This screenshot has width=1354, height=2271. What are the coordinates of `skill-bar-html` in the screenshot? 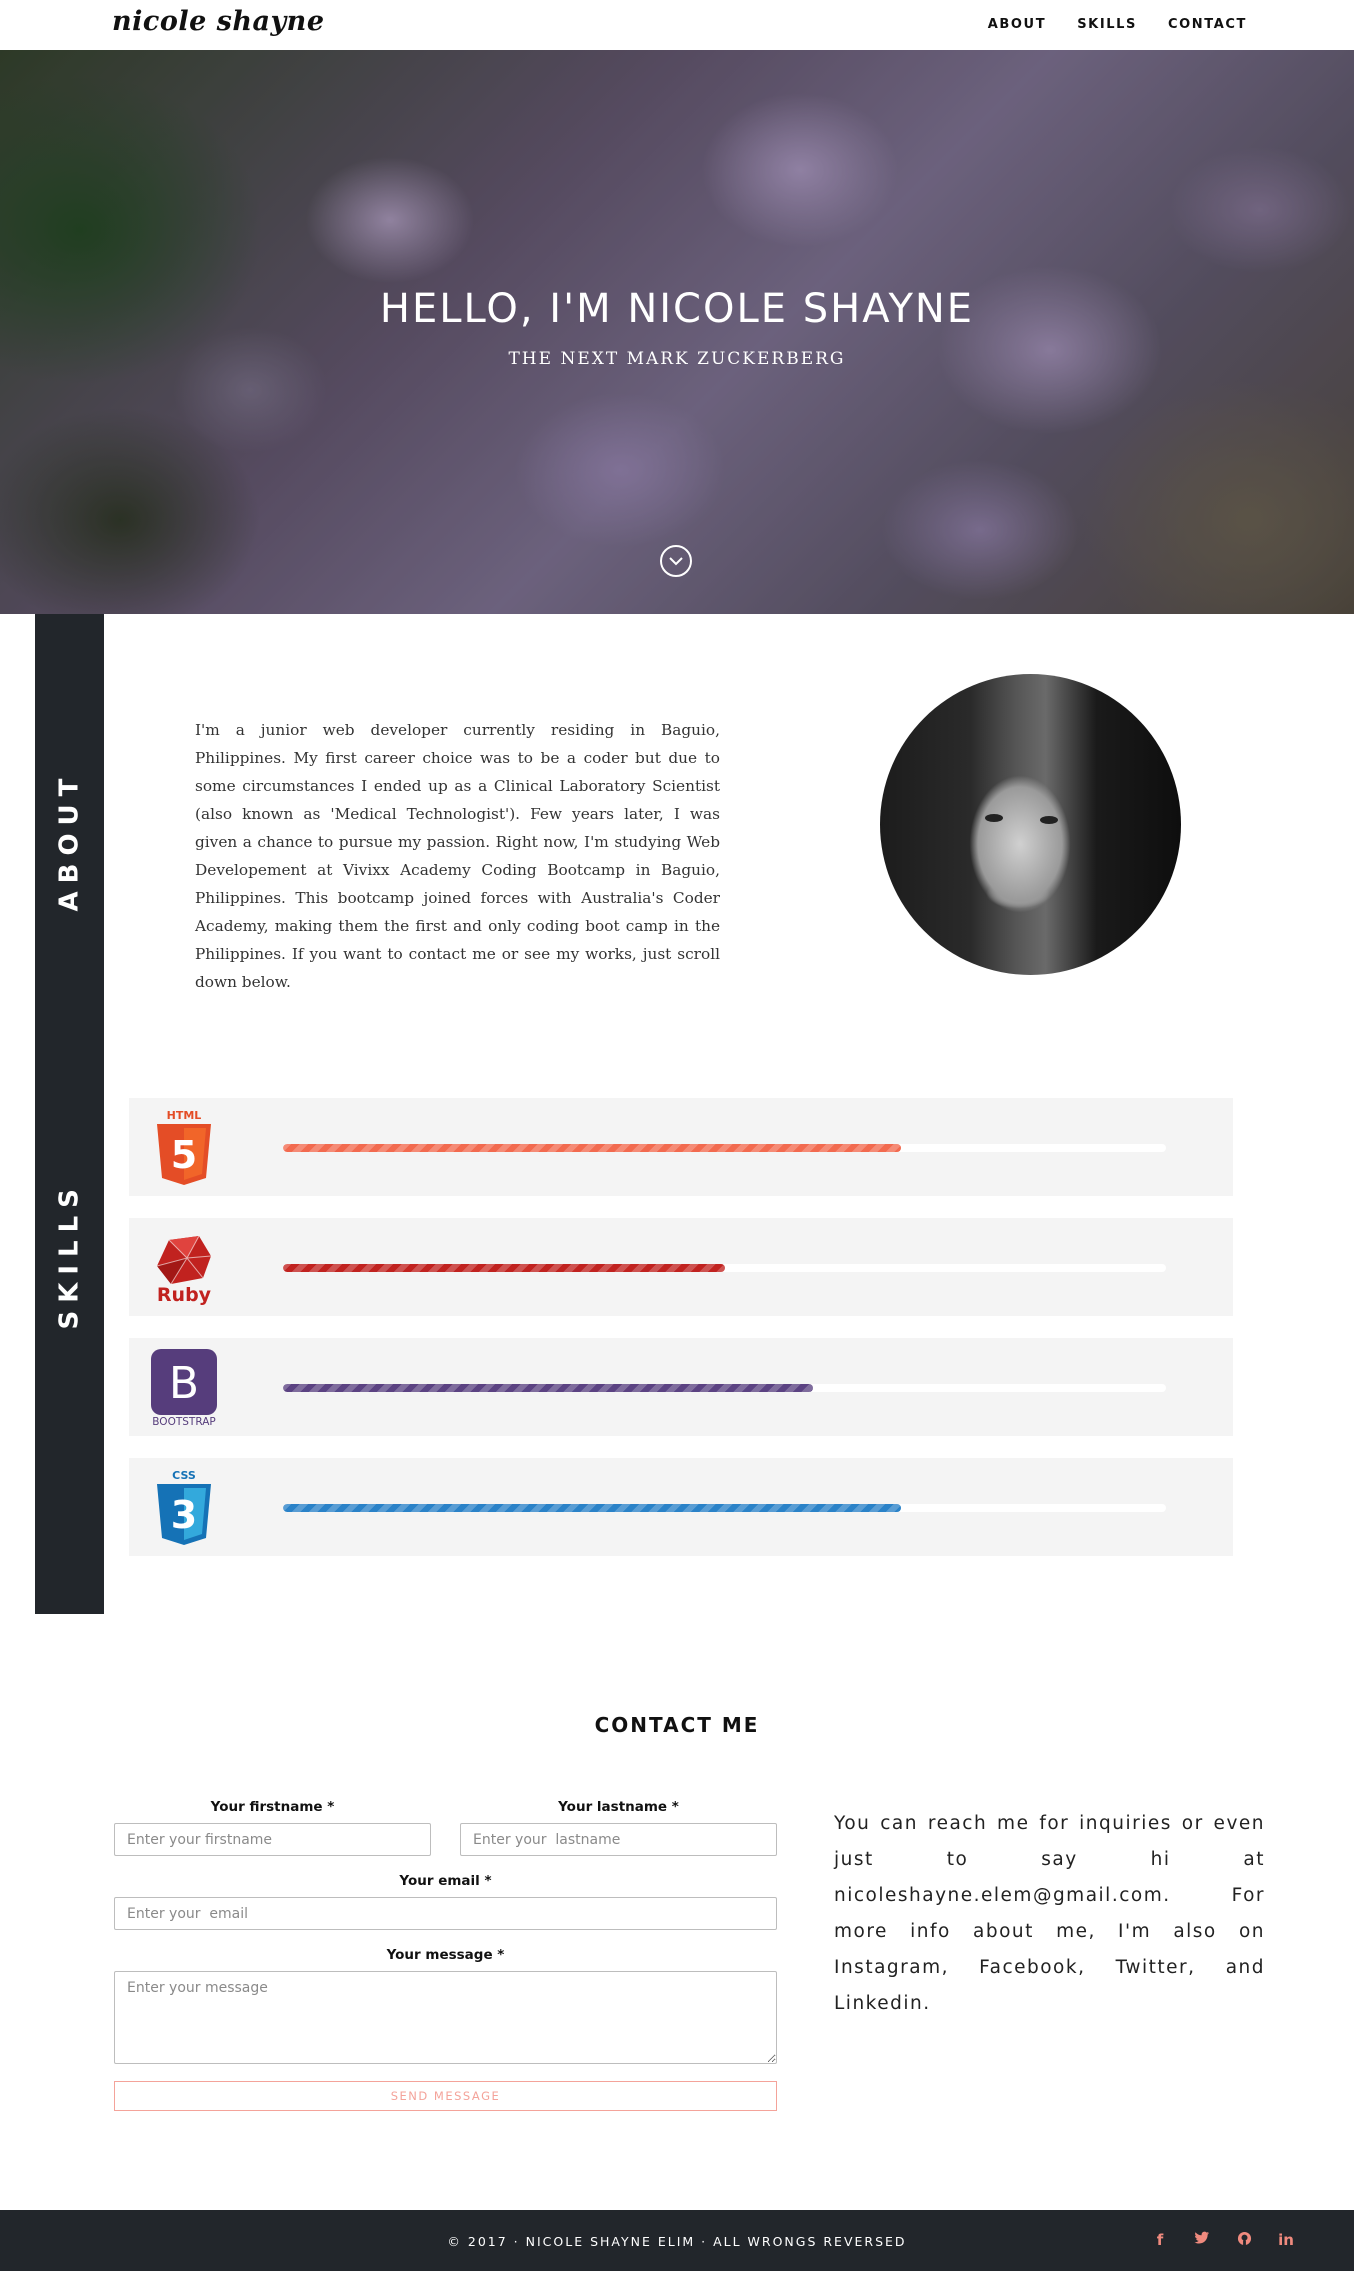 It's located at (724, 1148).